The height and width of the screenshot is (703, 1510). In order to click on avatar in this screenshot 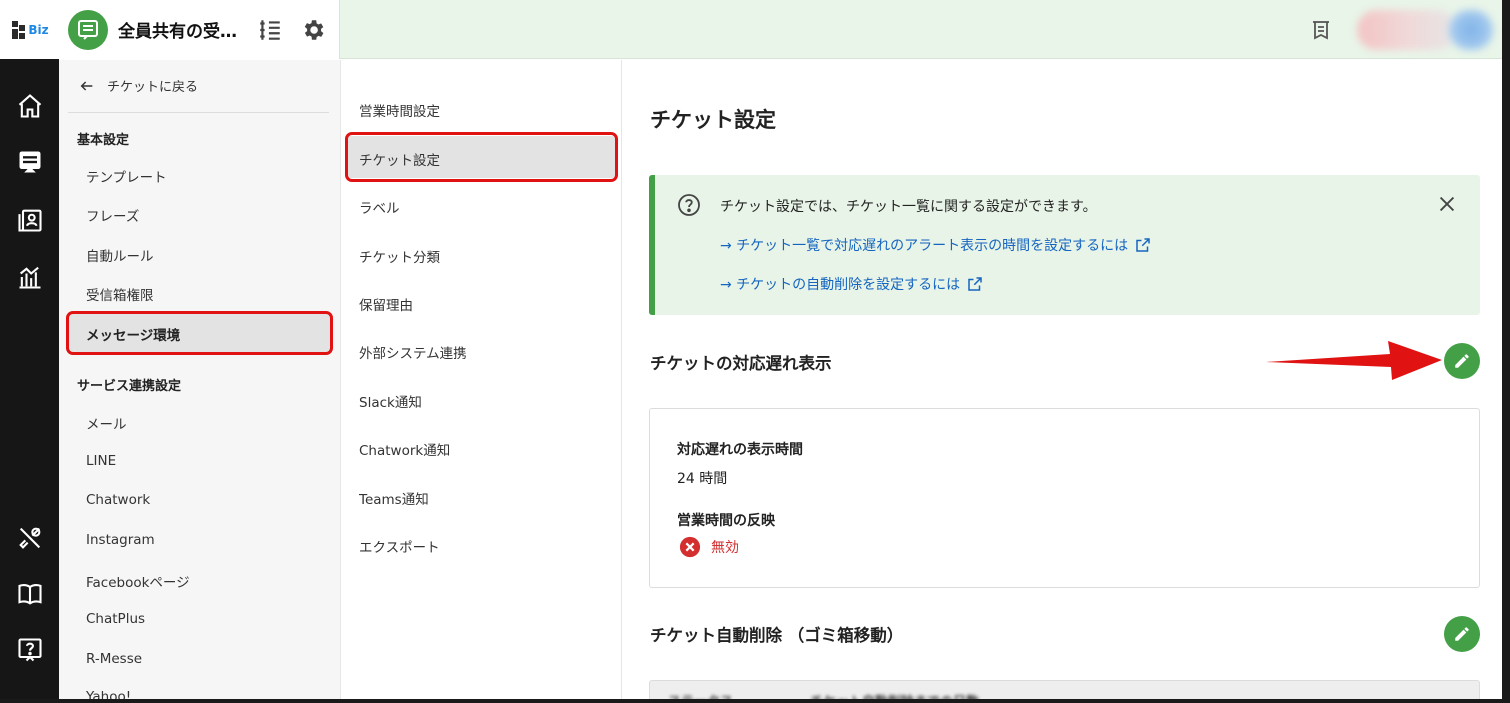, I will do `click(1471, 30)`.